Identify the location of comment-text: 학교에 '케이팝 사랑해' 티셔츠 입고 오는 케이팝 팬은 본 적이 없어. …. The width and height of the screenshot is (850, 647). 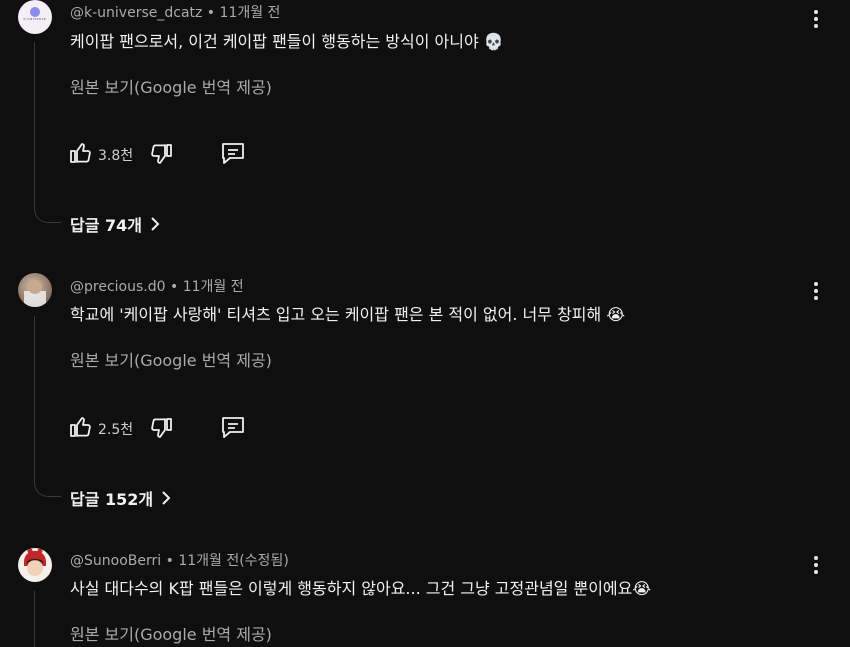
(348, 314).